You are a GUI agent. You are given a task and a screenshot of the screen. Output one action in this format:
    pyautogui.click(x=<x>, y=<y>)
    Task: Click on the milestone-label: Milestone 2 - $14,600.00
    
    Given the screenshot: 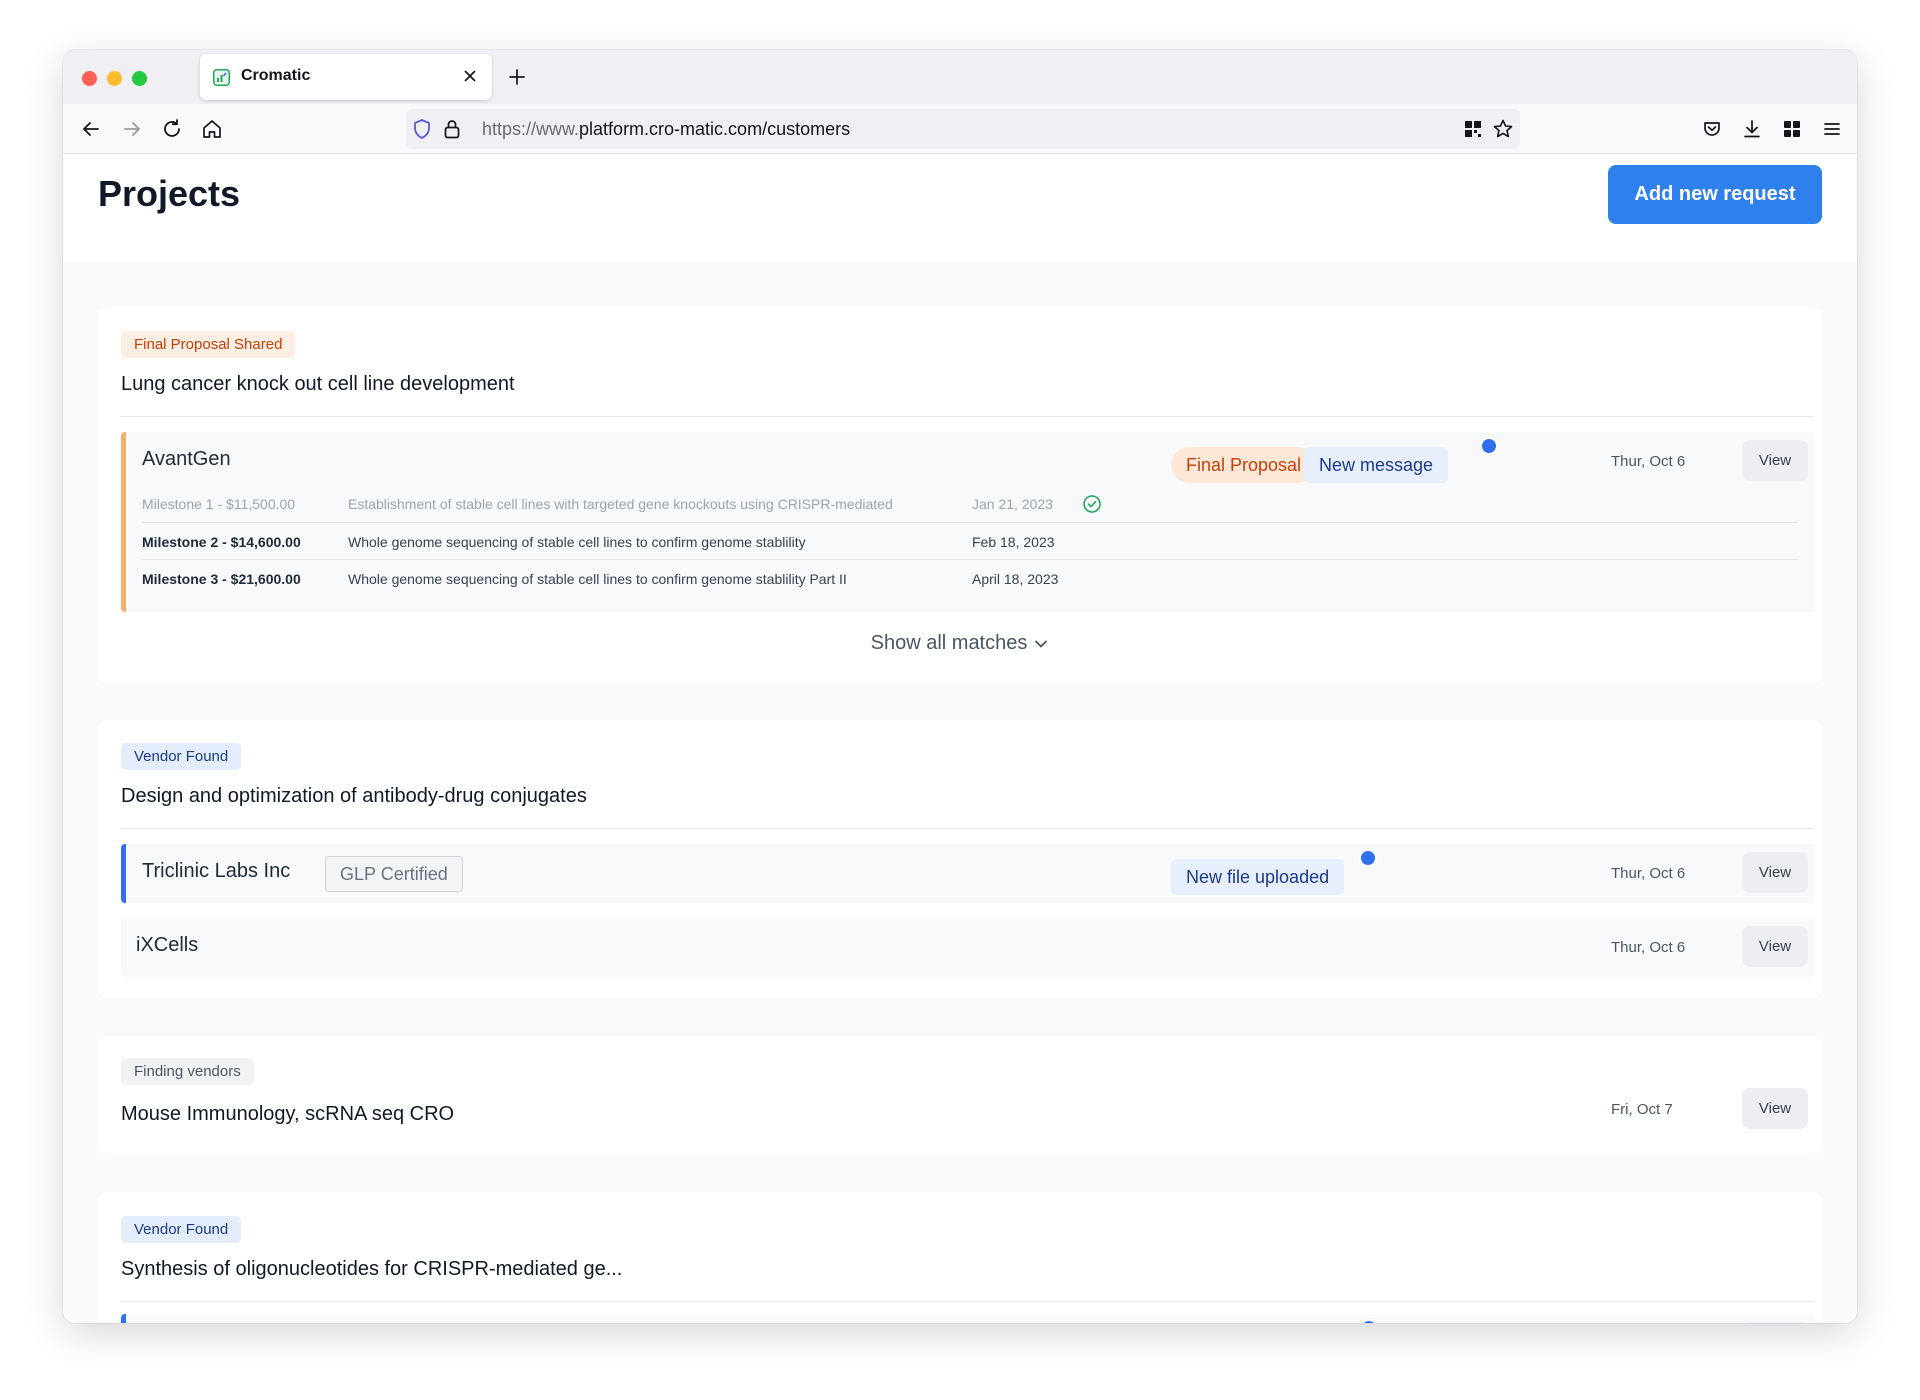 What is the action you would take?
    pyautogui.click(x=221, y=542)
    